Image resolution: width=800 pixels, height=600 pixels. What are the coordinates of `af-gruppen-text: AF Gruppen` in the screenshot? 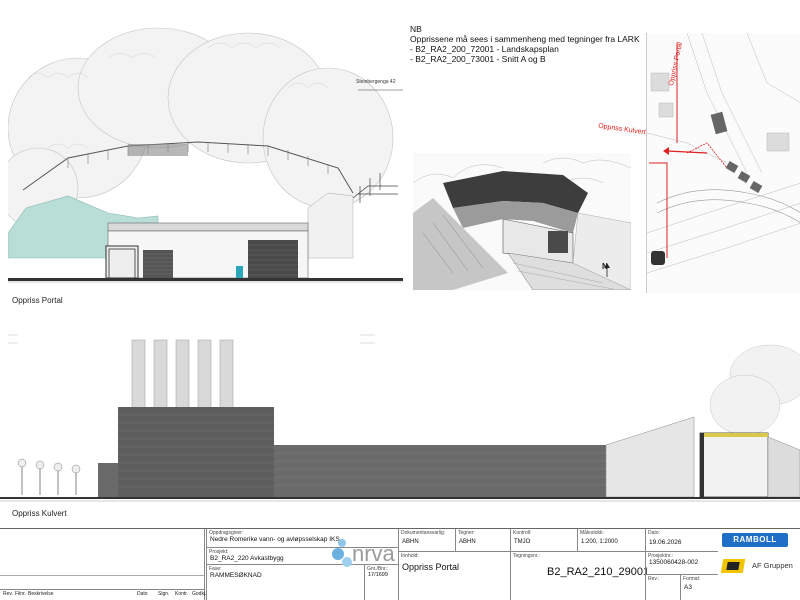 It's located at (772, 565).